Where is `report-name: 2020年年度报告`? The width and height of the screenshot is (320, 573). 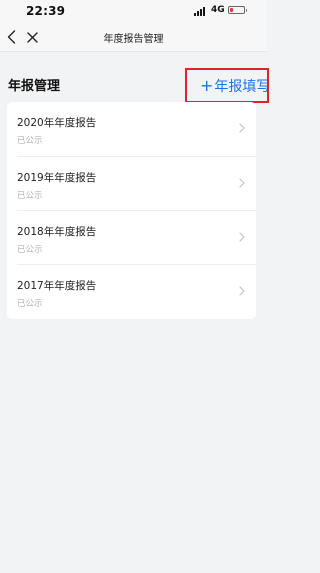 report-name: 2020年年度报告 is located at coordinates (57, 123).